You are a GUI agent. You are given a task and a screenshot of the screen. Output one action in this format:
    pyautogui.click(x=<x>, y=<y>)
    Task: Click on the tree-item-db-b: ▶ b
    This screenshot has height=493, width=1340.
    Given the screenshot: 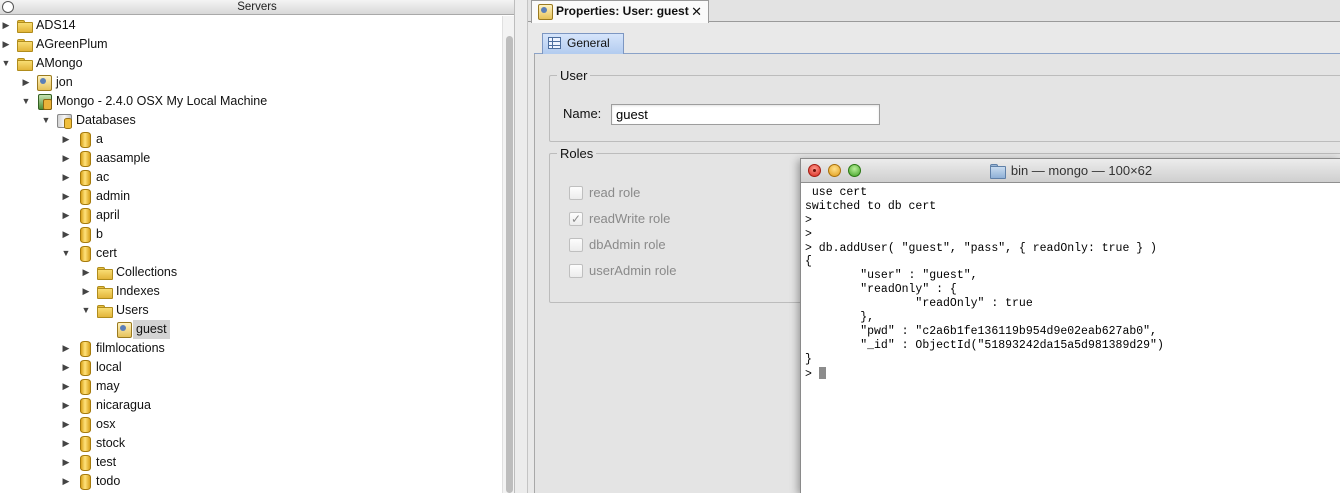 What is the action you would take?
    pyautogui.click(x=250, y=234)
    